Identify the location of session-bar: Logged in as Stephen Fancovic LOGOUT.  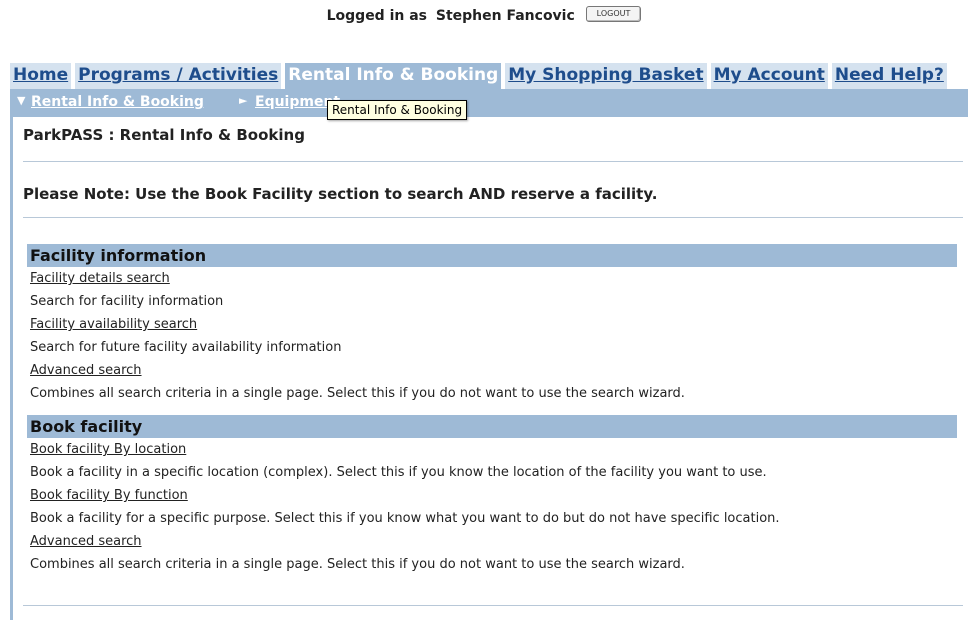
(484, 15).